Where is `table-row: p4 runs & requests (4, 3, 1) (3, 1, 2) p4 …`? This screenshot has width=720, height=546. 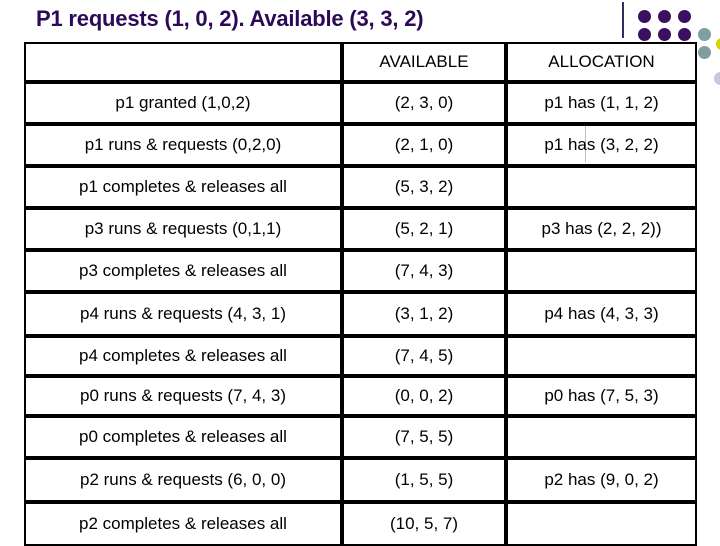
table-row: p4 runs & requests (4, 3, 1) (3, 1, 2) p4 … is located at coordinates (360, 314).